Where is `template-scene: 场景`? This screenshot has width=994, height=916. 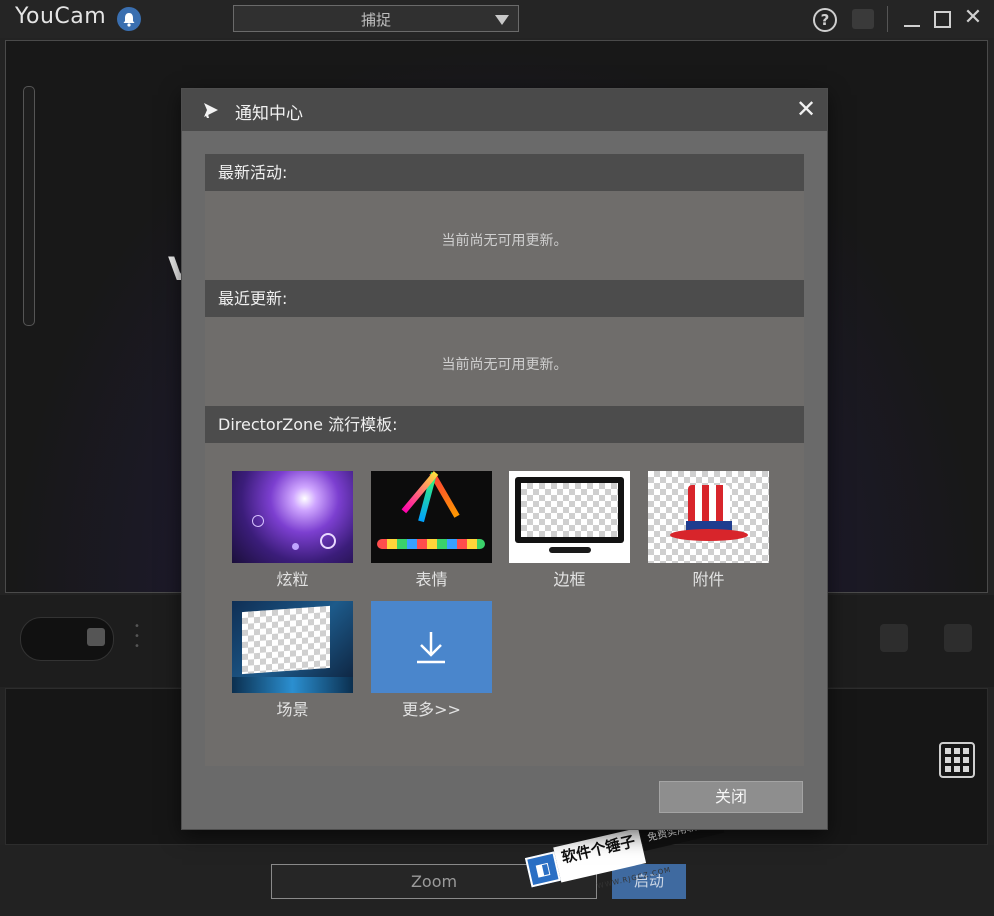
template-scene: 场景 is located at coordinates (292, 660).